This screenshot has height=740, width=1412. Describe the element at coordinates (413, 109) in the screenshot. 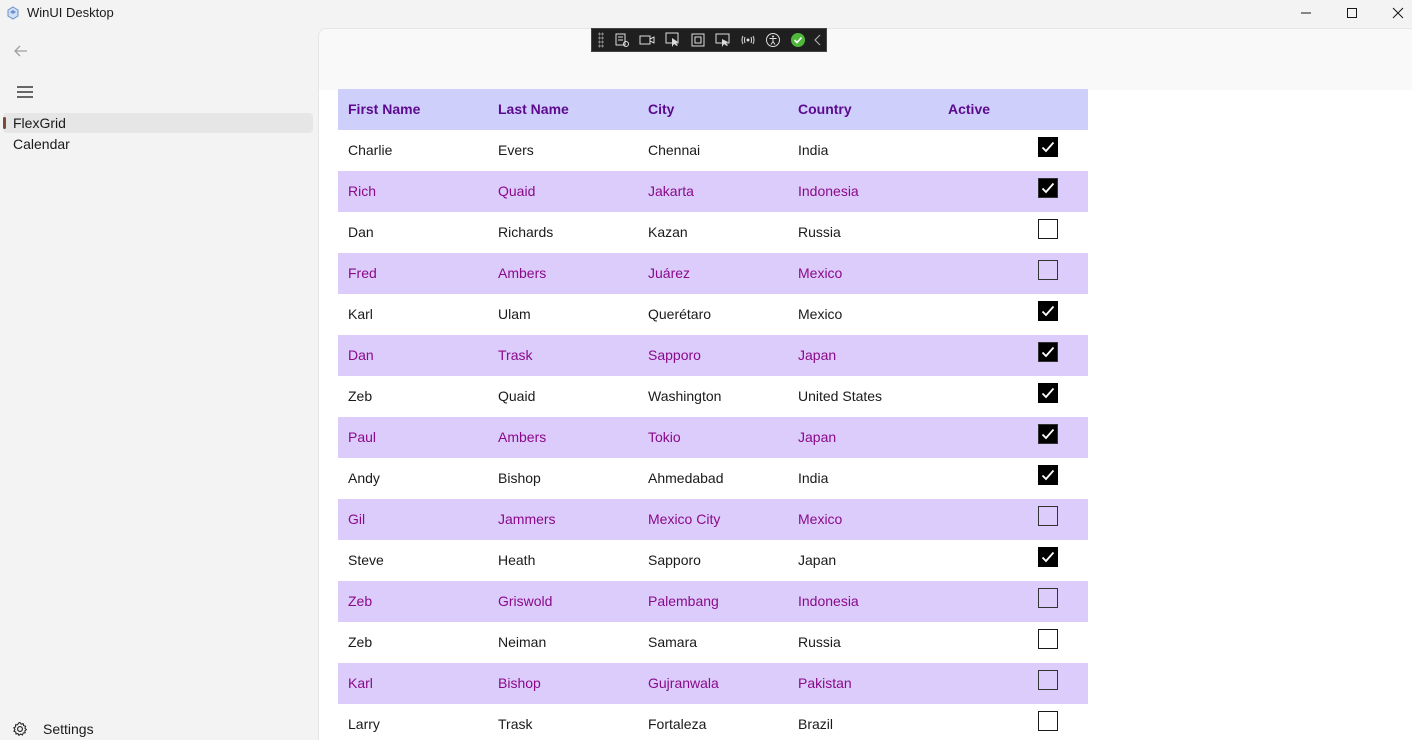

I see `column-header-first-name: First Name` at that location.